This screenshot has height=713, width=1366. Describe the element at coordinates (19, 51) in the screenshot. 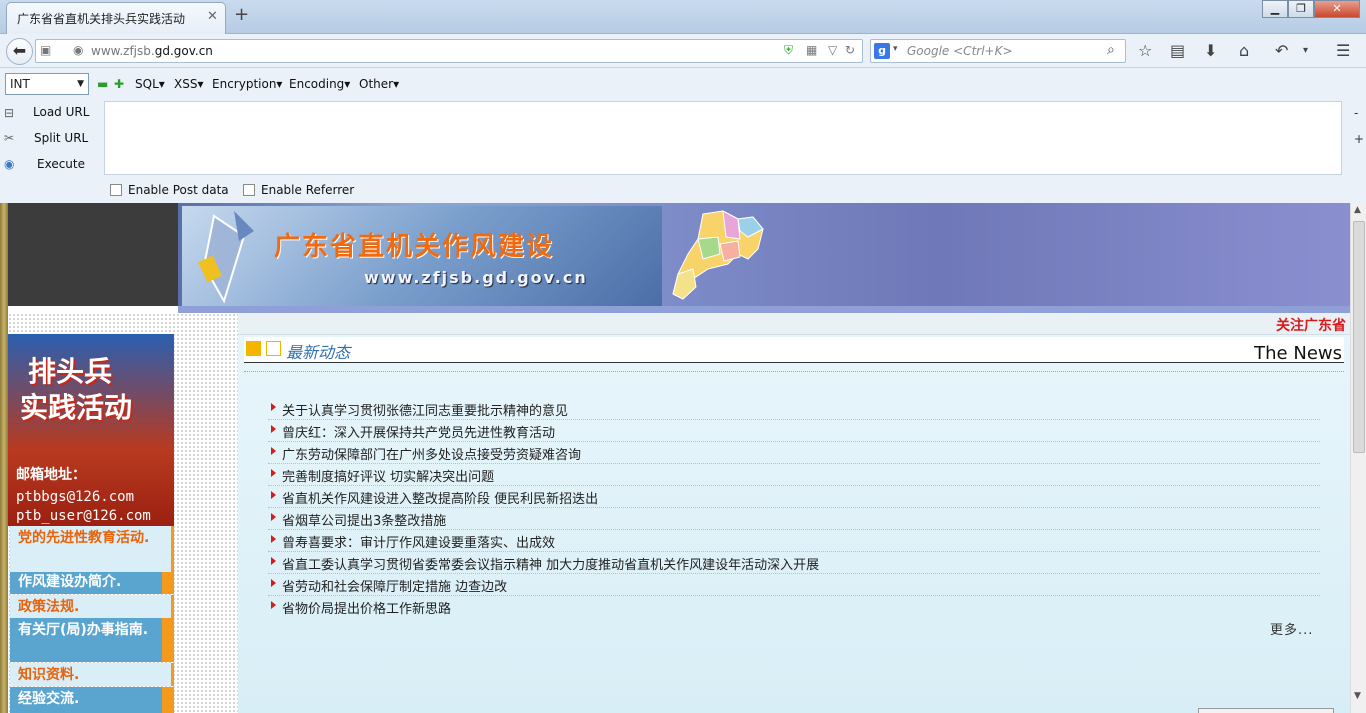

I see `back-button: ⬅` at that location.